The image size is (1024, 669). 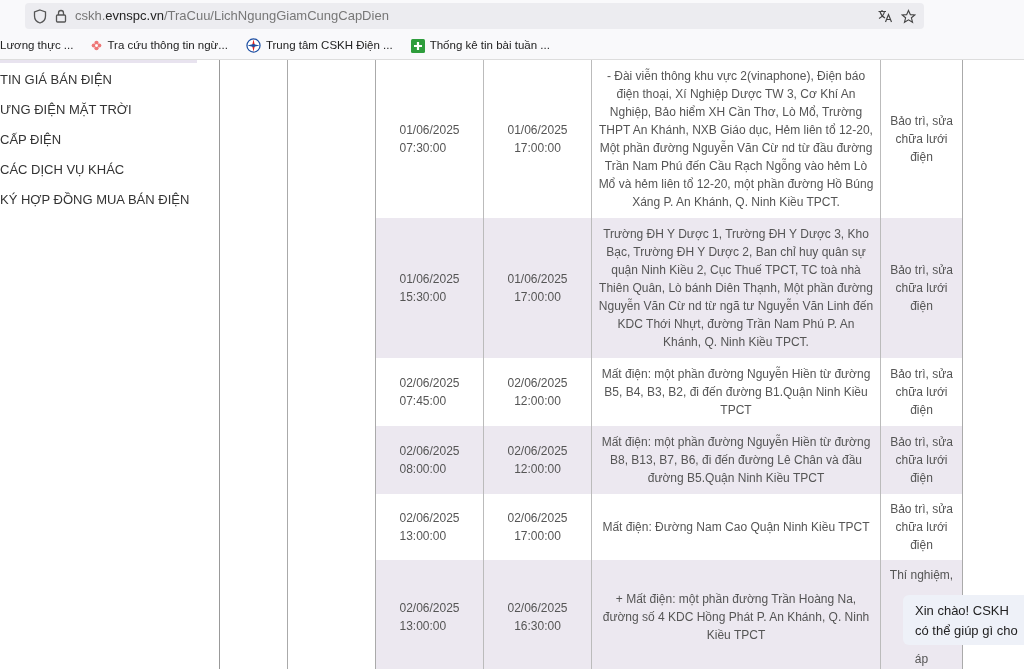 I want to click on url-text: cskh.evnspc.vn/TraCuu/LichNgungGiamCungCapDien, so click(x=232, y=16).